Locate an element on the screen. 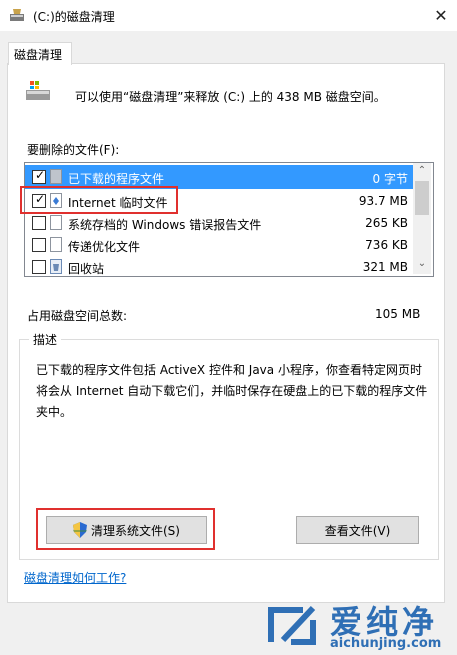 The width and height of the screenshot is (457, 655). view-files-button: 查看文件(V) is located at coordinates (357, 530).